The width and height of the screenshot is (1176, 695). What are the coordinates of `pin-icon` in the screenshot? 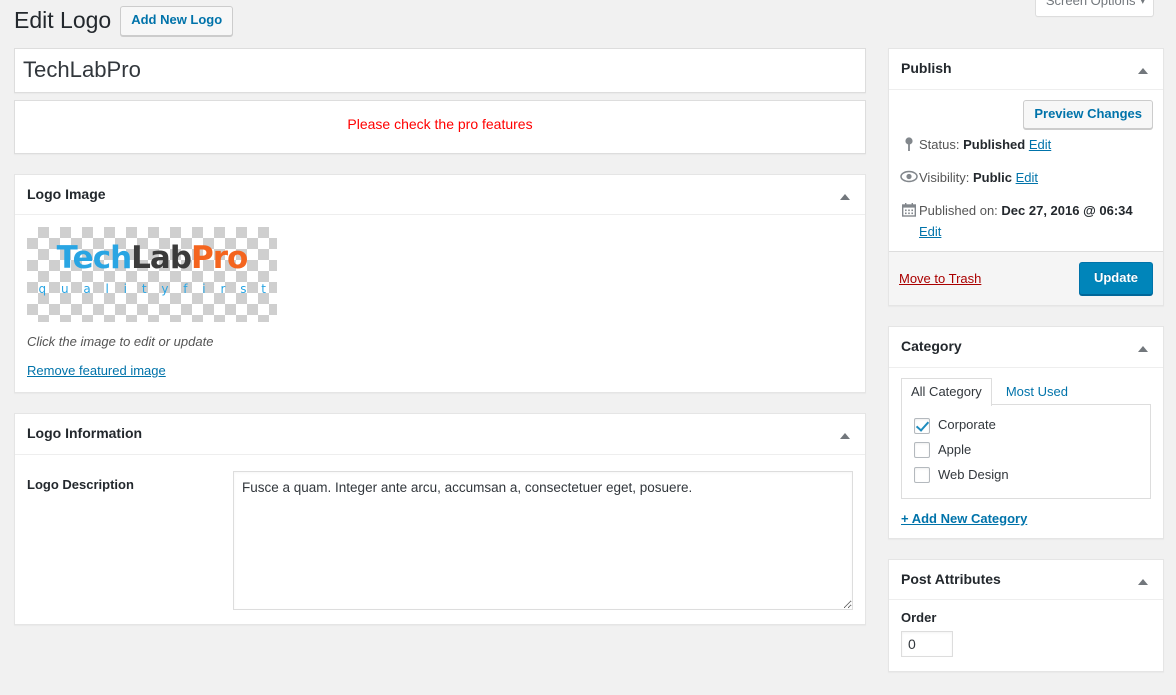 It's located at (909, 143).